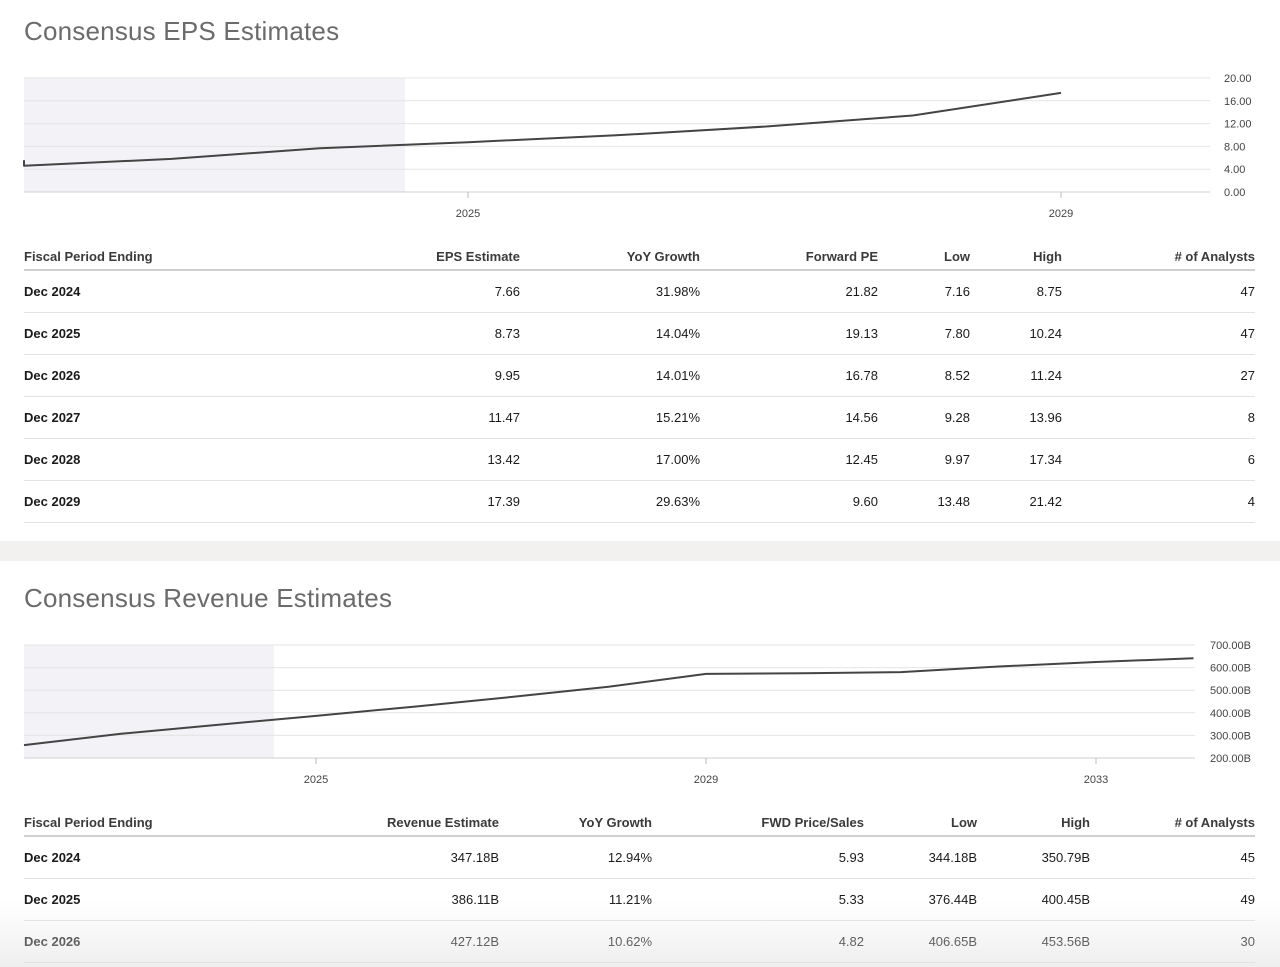 The width and height of the screenshot is (1280, 967). What do you see at coordinates (610, 417) in the screenshot?
I see `value-cell: 15.21%` at bounding box center [610, 417].